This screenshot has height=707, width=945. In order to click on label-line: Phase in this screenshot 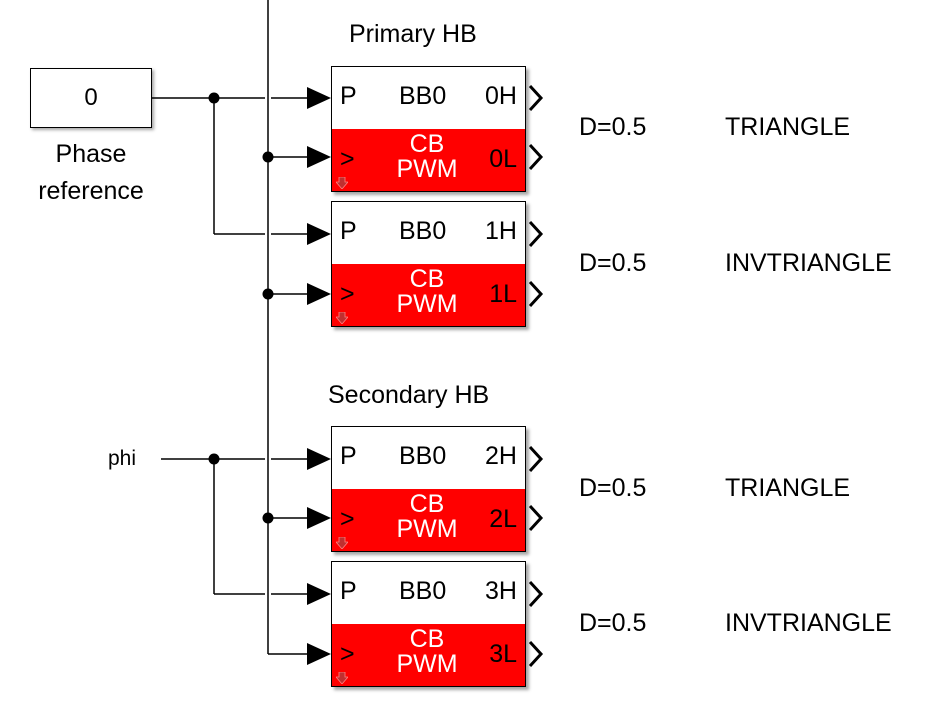, I will do `click(91, 154)`.